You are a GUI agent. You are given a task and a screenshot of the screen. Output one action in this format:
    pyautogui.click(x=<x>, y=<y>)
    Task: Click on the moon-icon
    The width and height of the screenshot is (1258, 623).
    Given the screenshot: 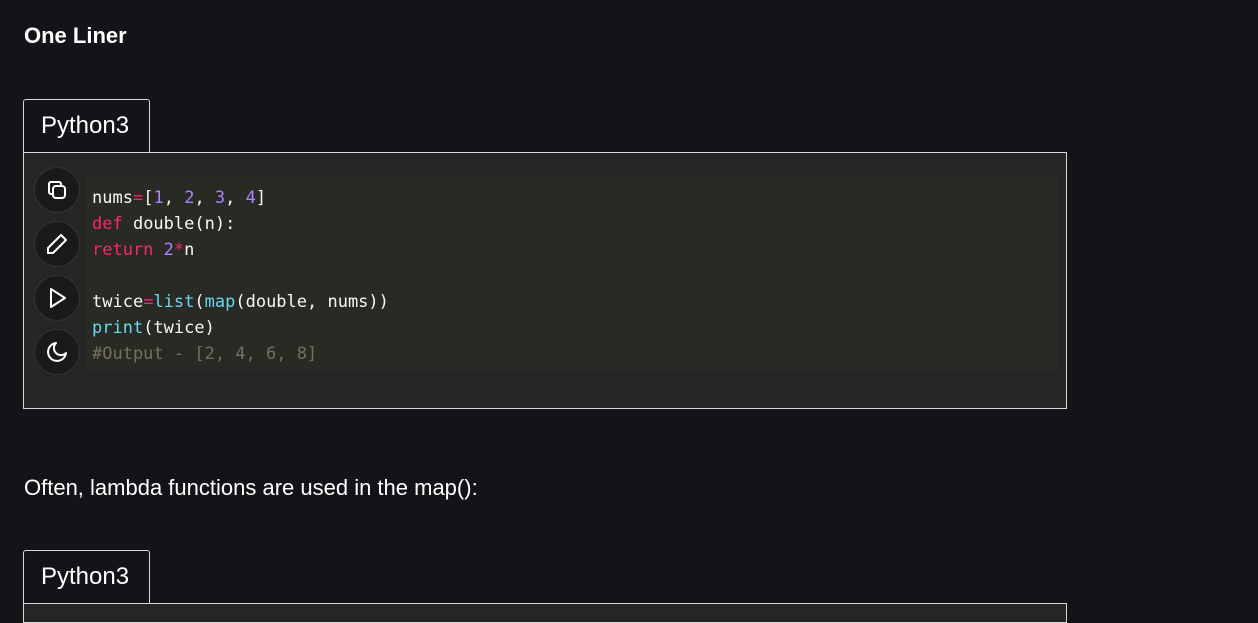 What is the action you would take?
    pyautogui.click(x=57, y=352)
    